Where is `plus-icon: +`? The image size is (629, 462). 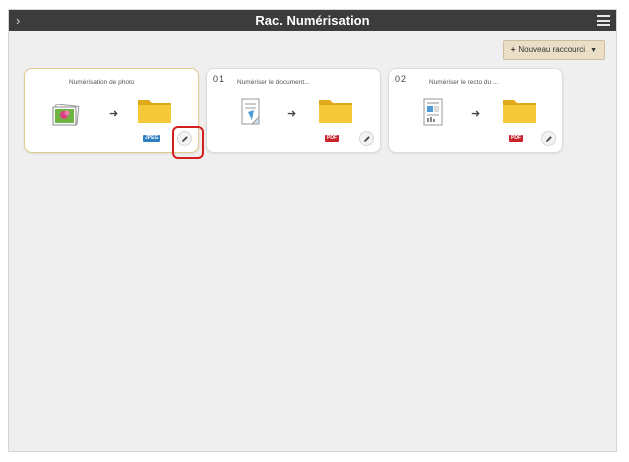 plus-icon: + is located at coordinates (513, 49).